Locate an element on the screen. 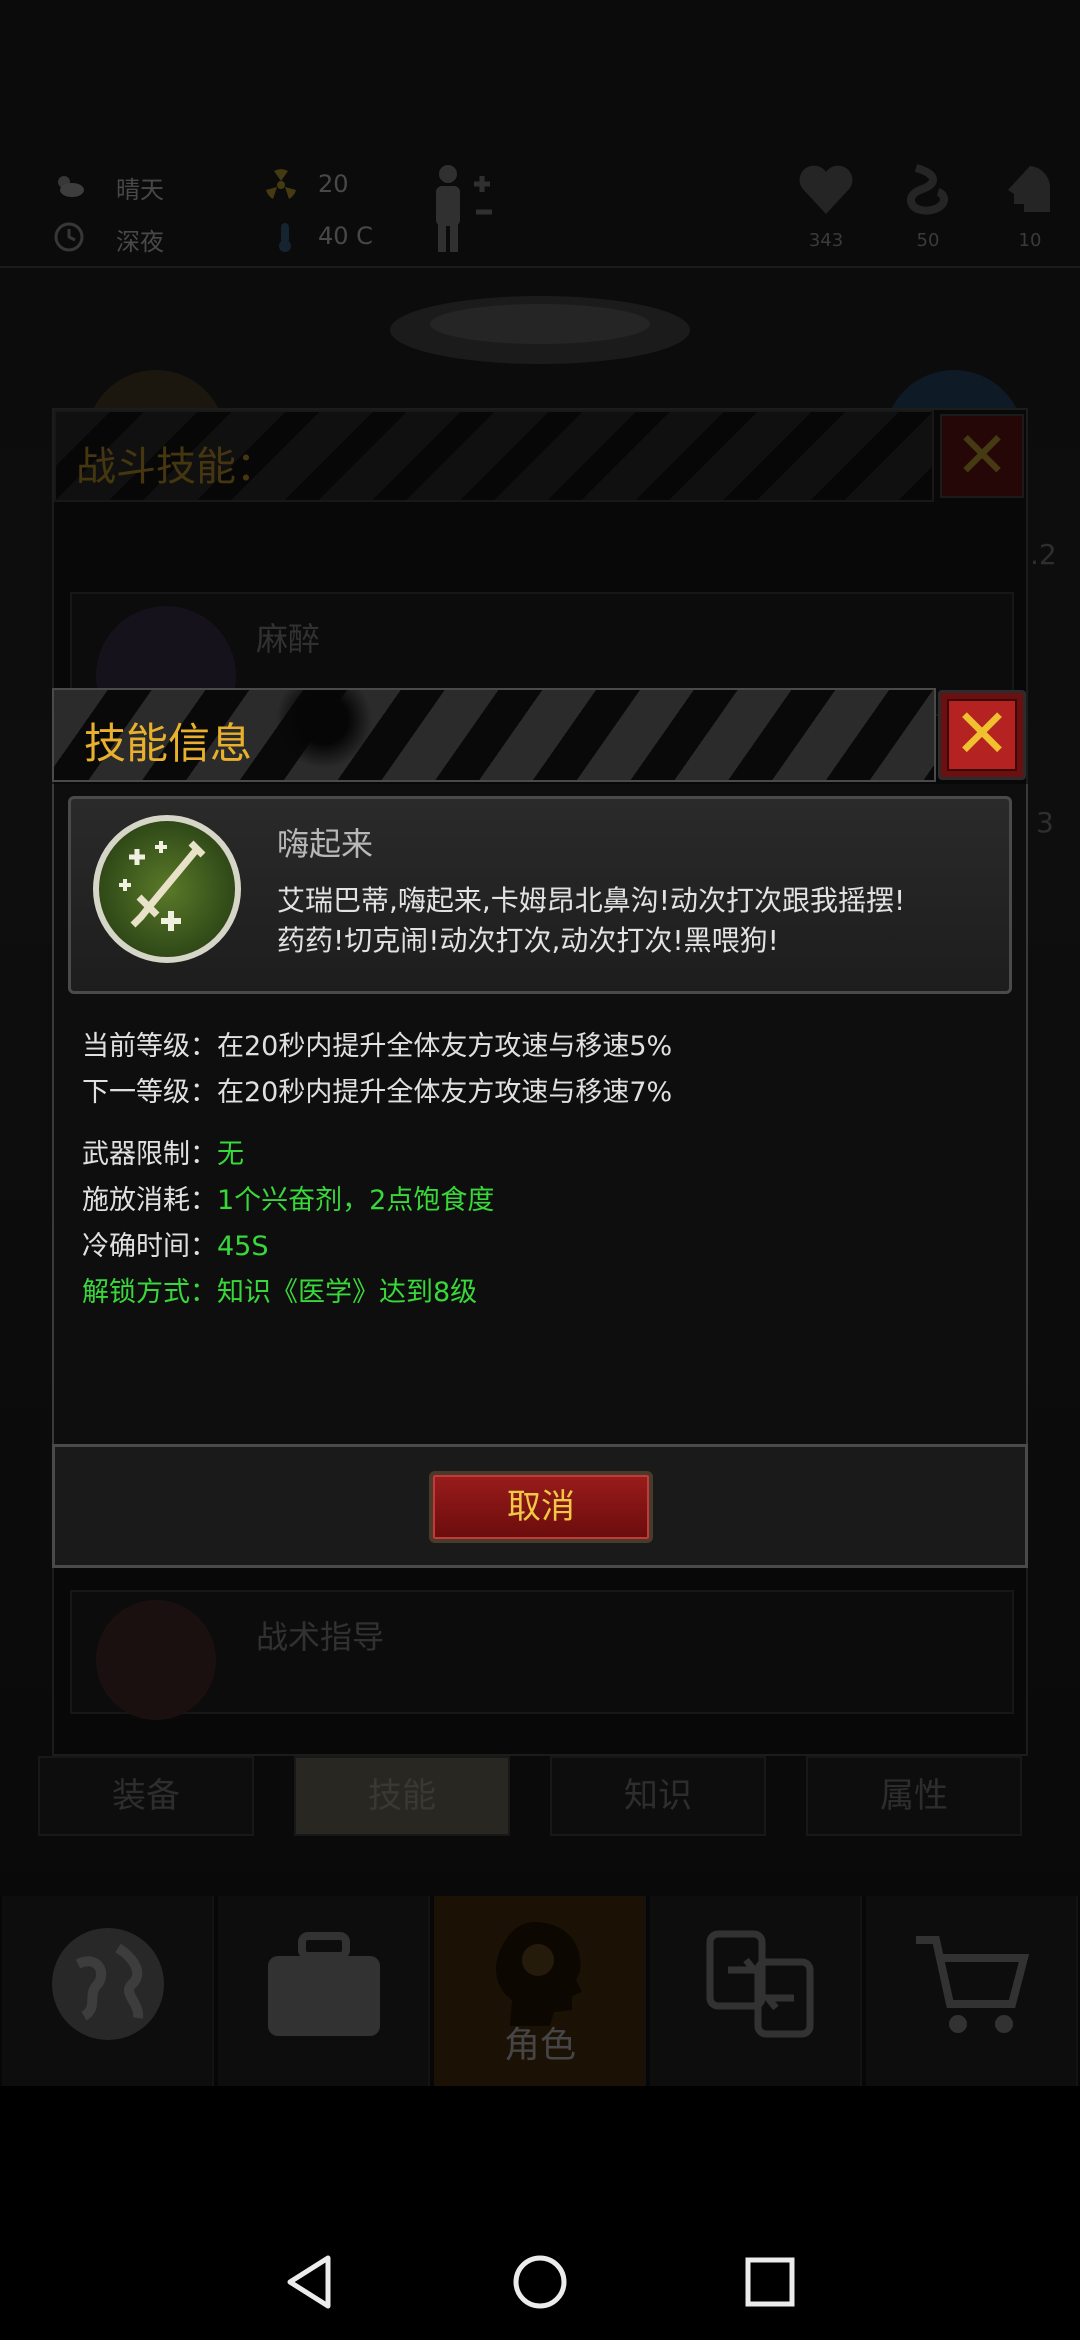  cast-cost-line: 施放消耗：1个兴奋剂，2点饱食度 is located at coordinates (288, 1197).